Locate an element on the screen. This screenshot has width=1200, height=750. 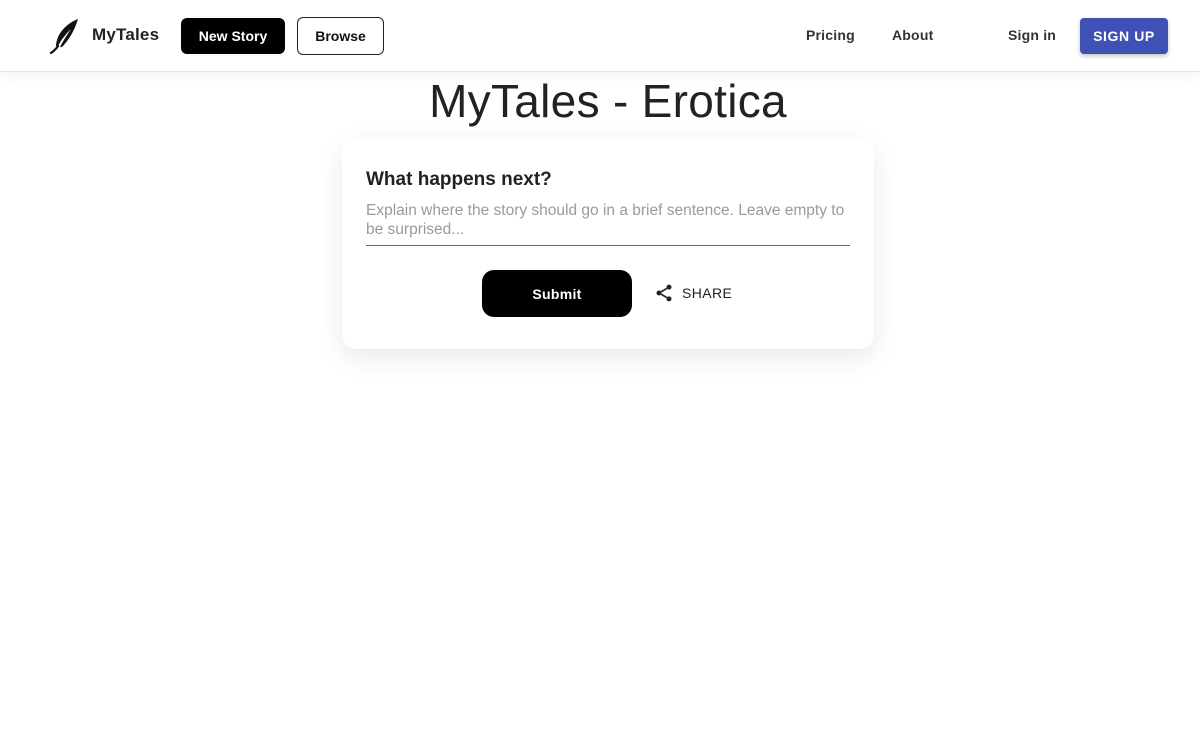
page-title: MyTales - Erotica is located at coordinates (608, 101).